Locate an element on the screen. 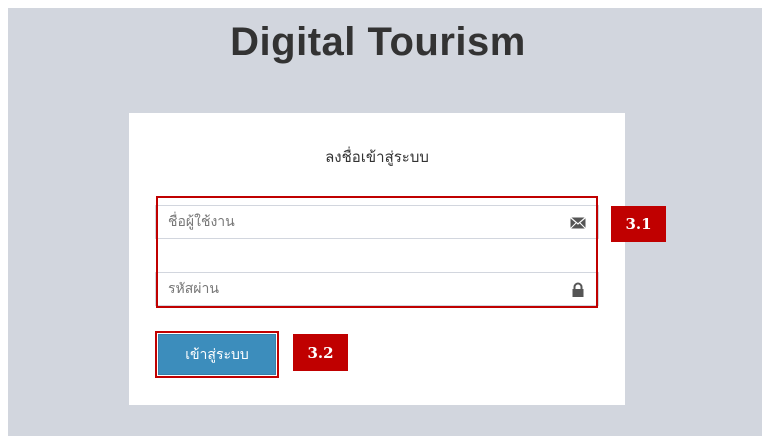 The image size is (762, 438). annotation-badge-3-1: 3.1 is located at coordinates (638, 224).